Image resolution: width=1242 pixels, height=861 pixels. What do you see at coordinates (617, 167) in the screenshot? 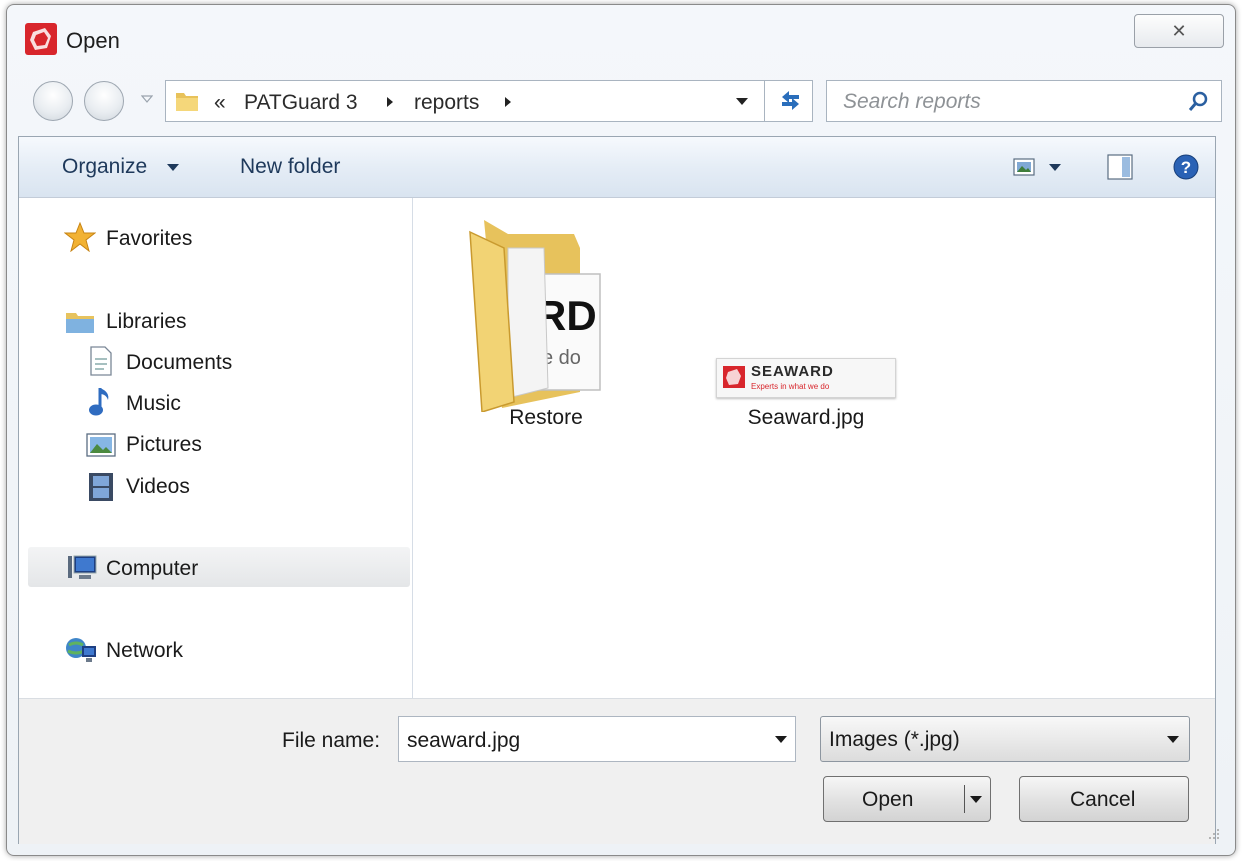
I see `command-toolbar: Organize New folder ?` at bounding box center [617, 167].